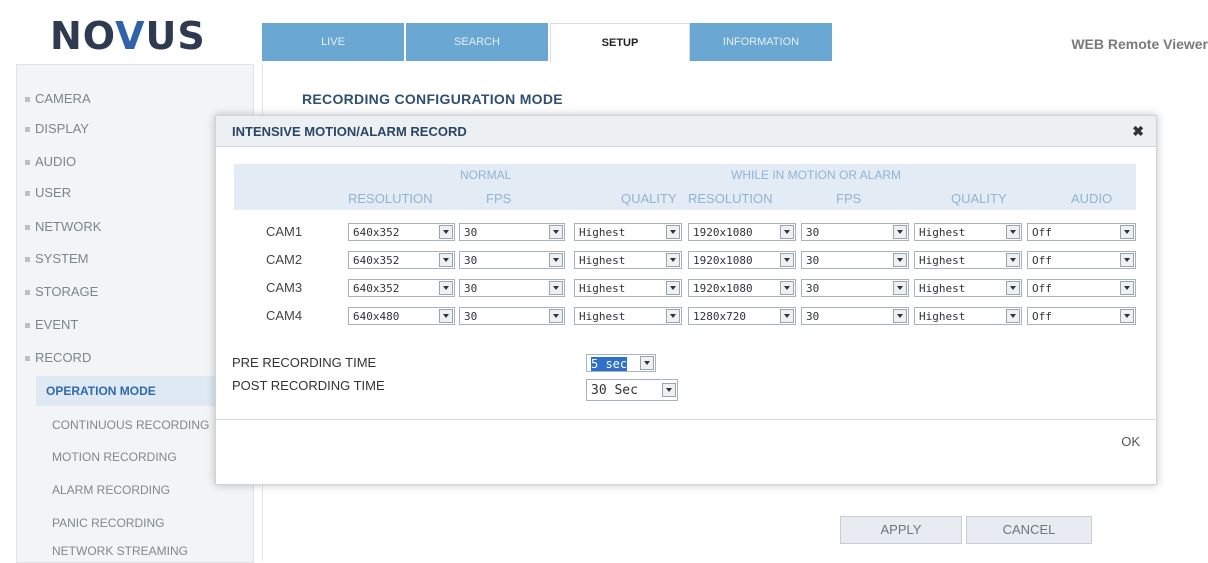 Image resolution: width=1208 pixels, height=563 pixels. I want to click on col-resolution-motion: RESOLUTION, so click(730, 198).